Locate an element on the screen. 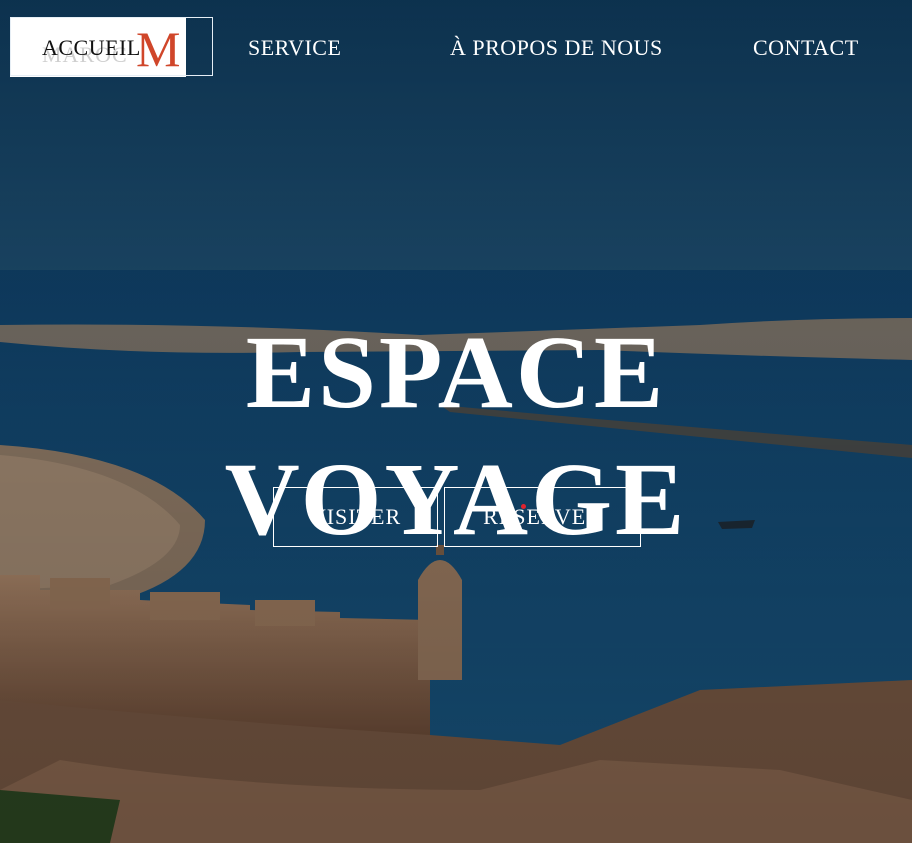  reserver-button: RESERVER is located at coordinates (542, 517).